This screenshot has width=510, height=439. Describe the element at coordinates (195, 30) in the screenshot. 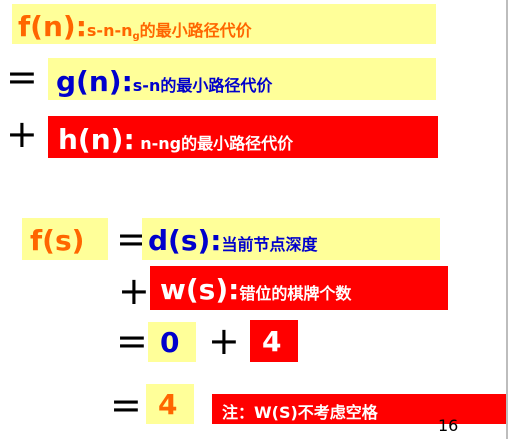

I see `f-n-text-after-subscript: 的最小路径代价` at that location.